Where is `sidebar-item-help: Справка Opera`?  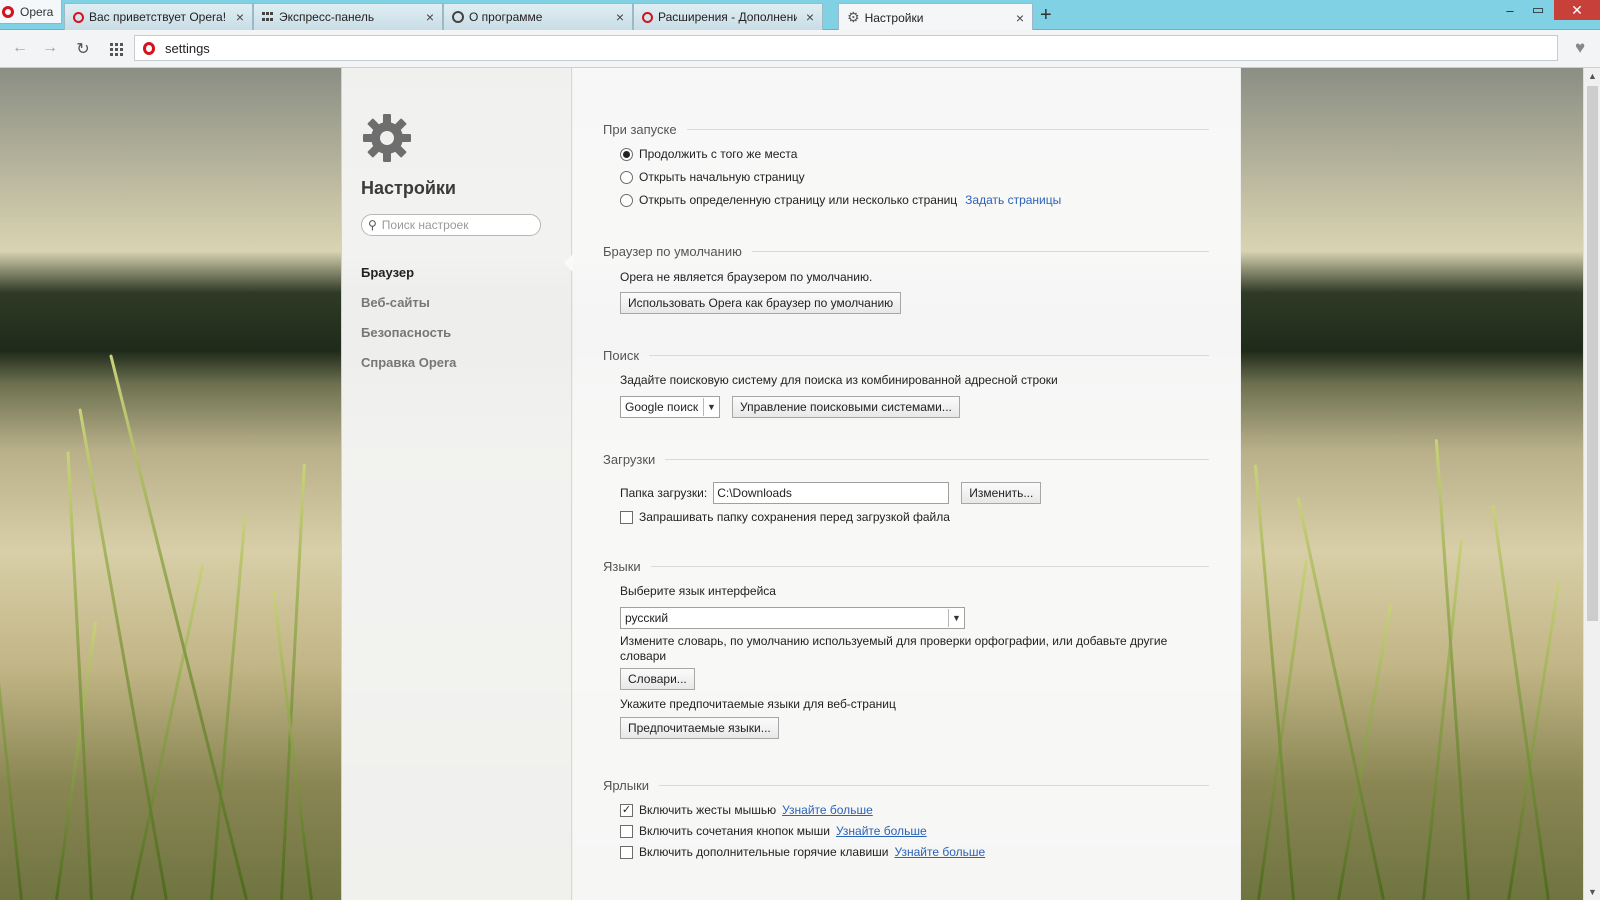
sidebar-item-help: Справка Opera is located at coordinates (408, 363).